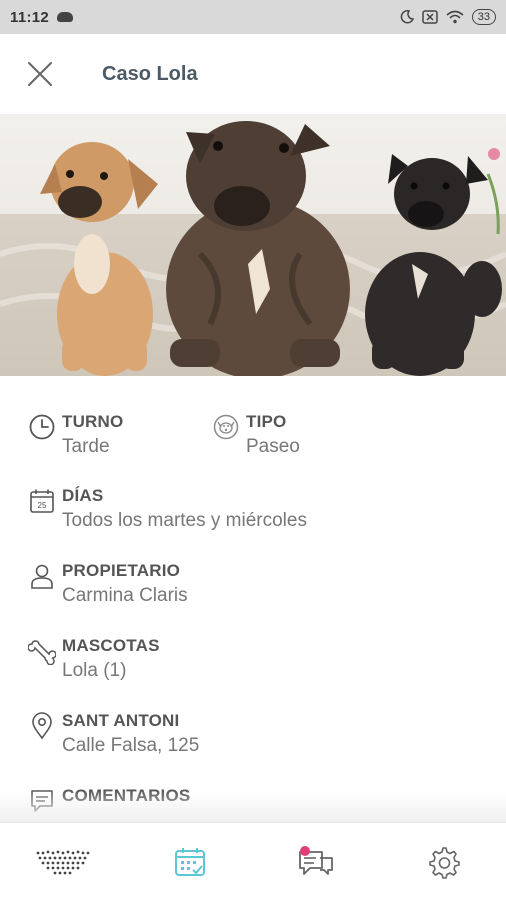  What do you see at coordinates (150, 73) in the screenshot?
I see `page-title: Caso Lola` at bounding box center [150, 73].